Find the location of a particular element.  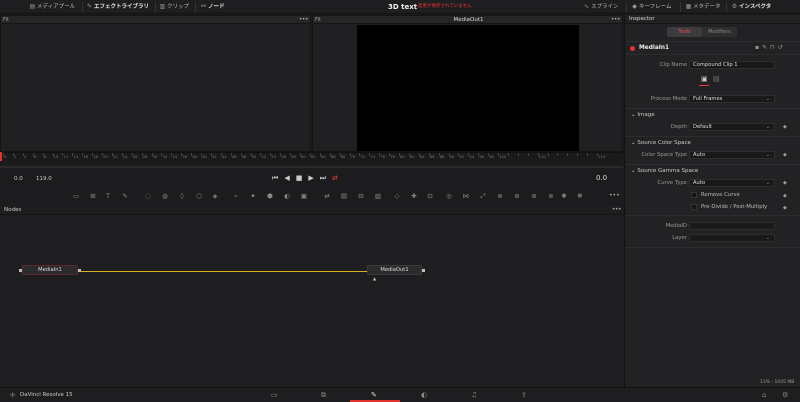

tool-icon: ✦ is located at coordinates (253, 196).